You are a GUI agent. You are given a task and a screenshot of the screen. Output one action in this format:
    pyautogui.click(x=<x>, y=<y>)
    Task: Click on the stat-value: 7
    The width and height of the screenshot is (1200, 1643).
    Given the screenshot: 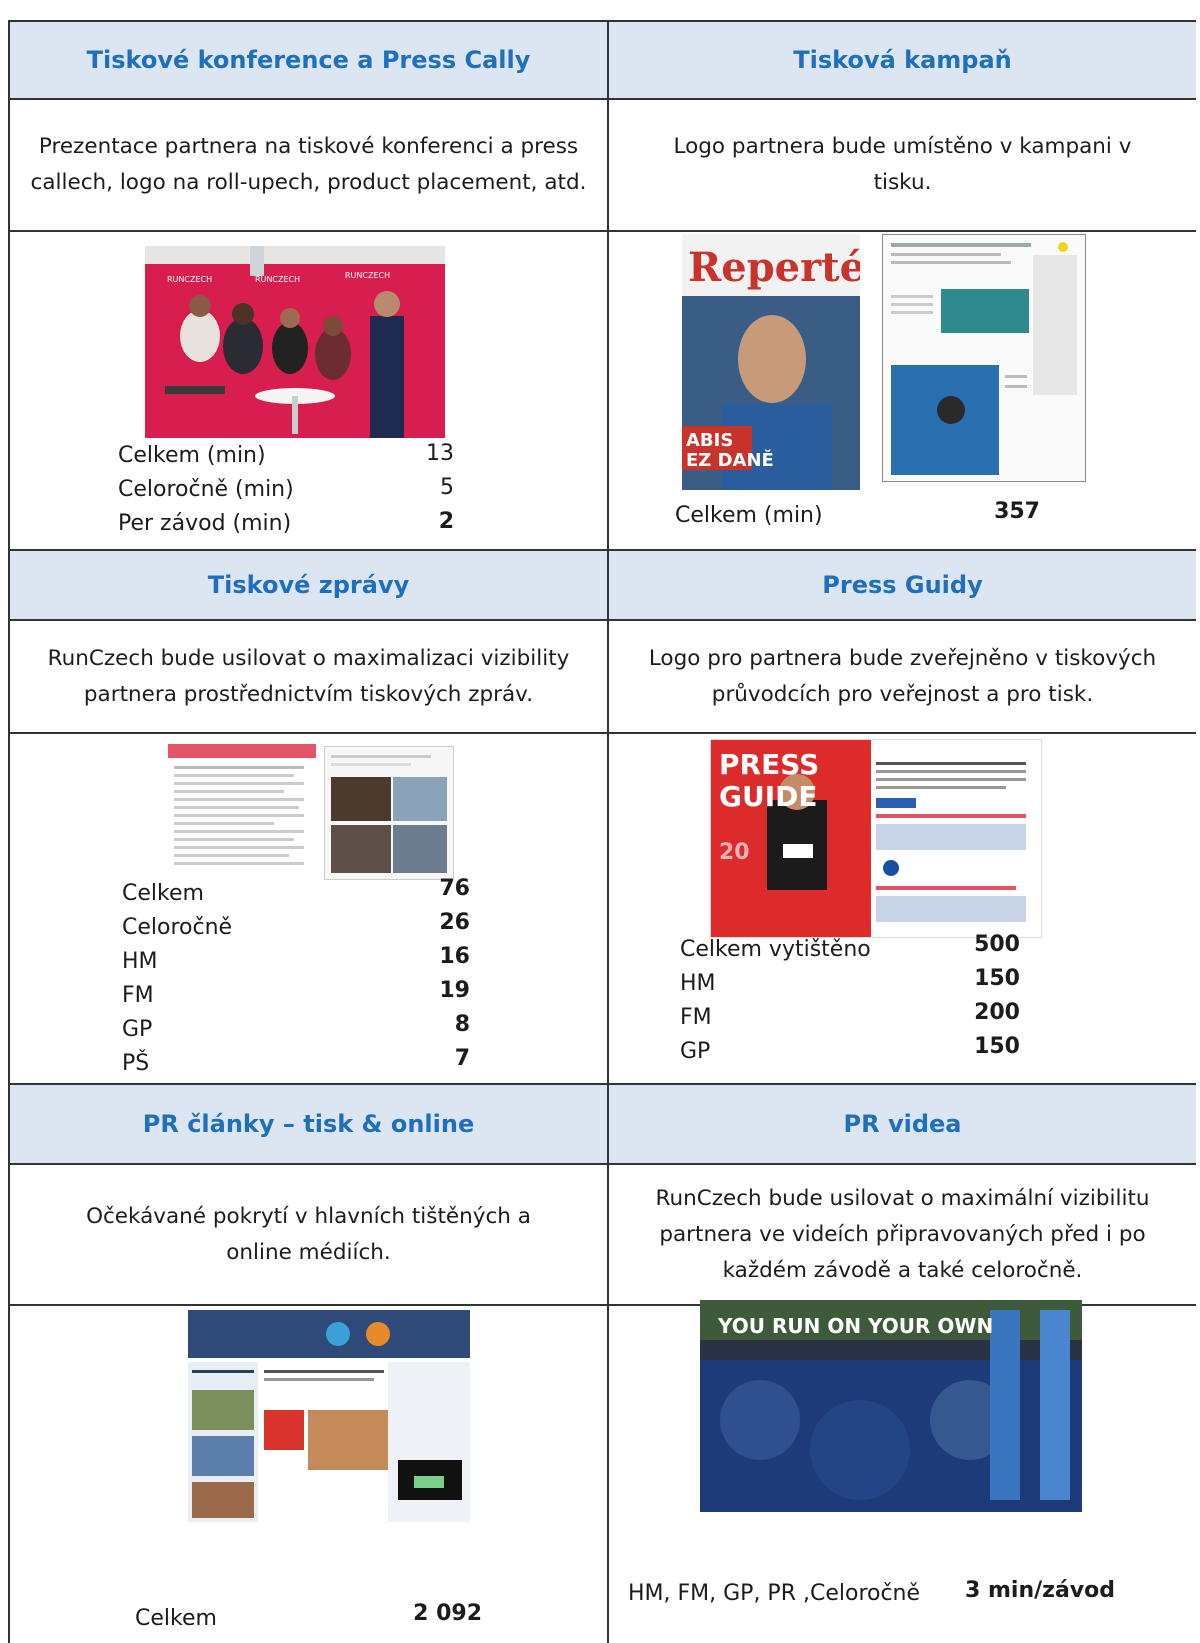 What is the action you would take?
    pyautogui.click(x=462, y=1058)
    